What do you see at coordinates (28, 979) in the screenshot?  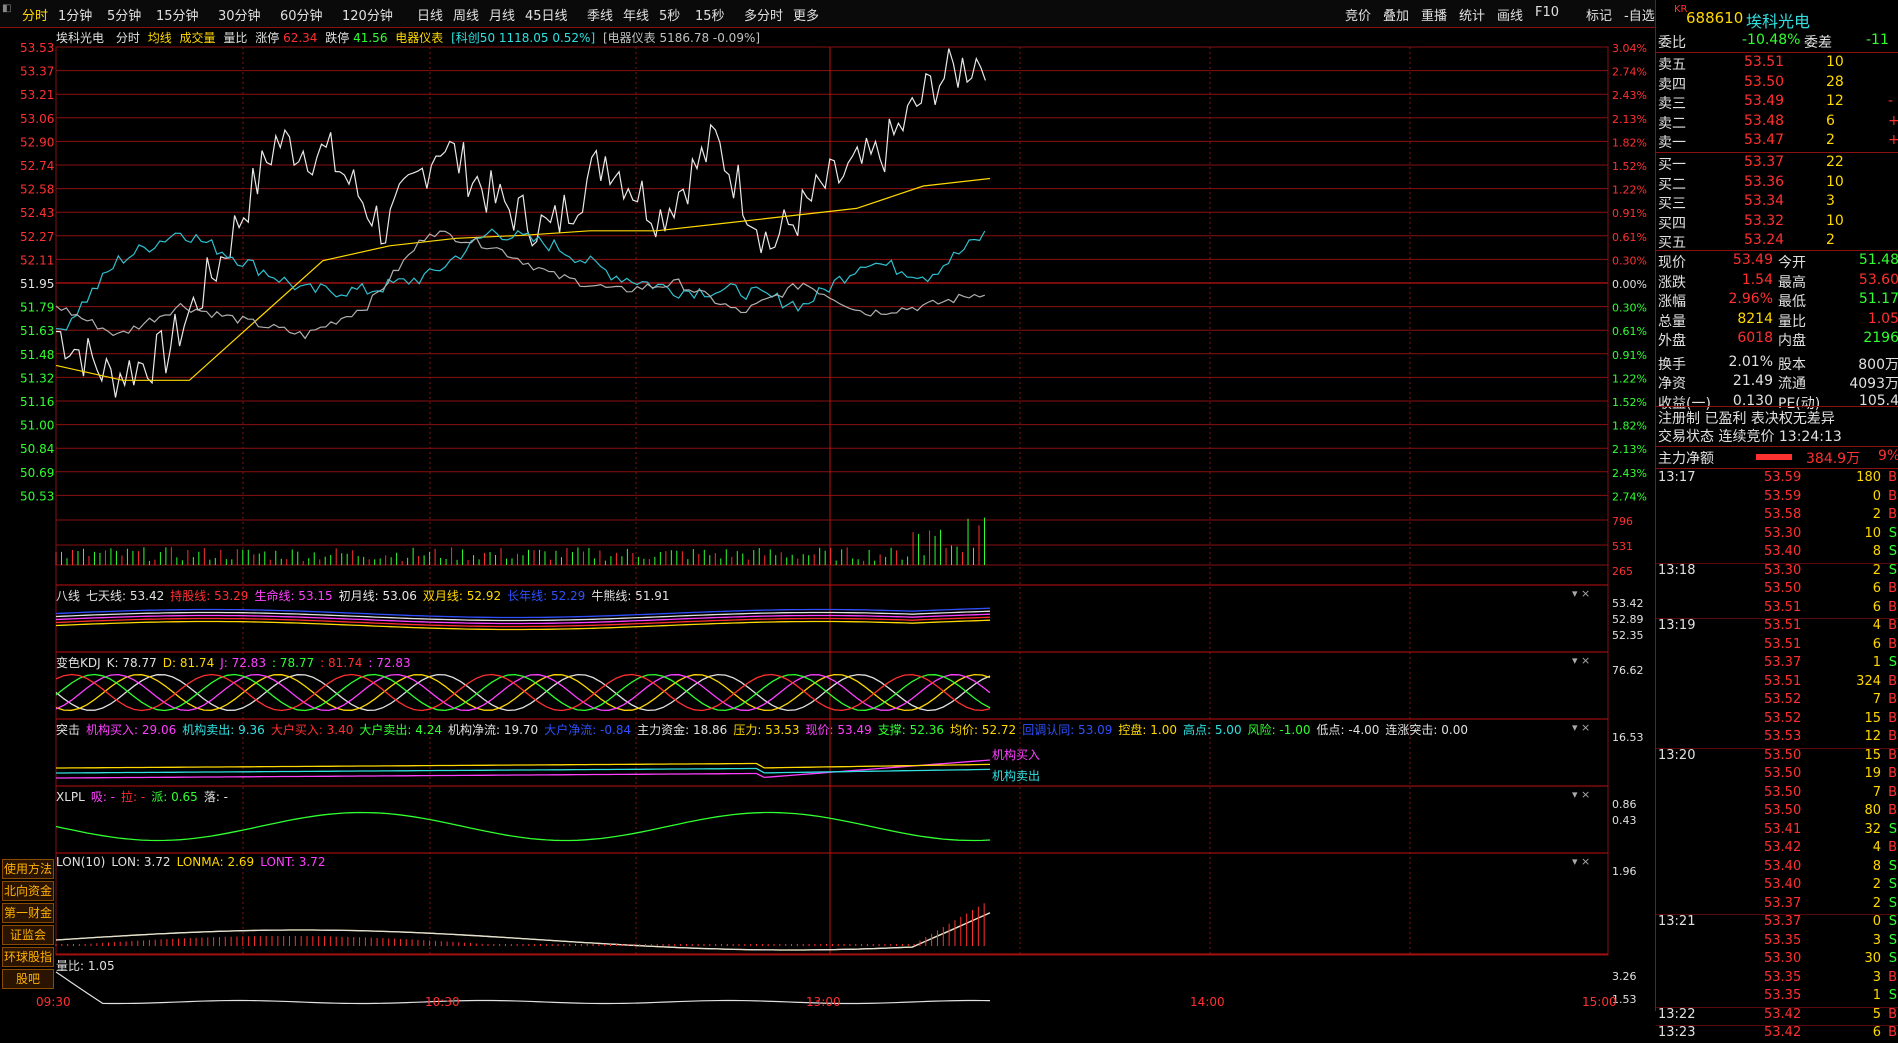 I see `left-tab-5: 股吧` at bounding box center [28, 979].